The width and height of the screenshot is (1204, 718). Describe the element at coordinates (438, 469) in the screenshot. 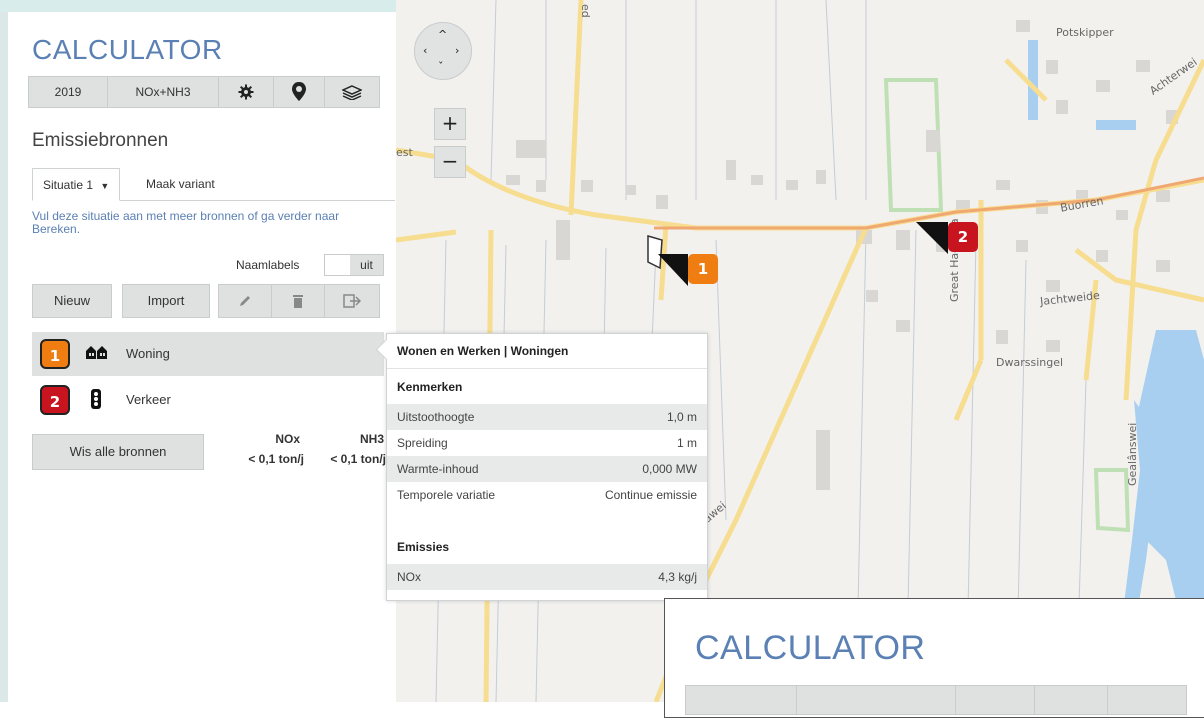

I see `row-label: Warmte-inhoud` at that location.